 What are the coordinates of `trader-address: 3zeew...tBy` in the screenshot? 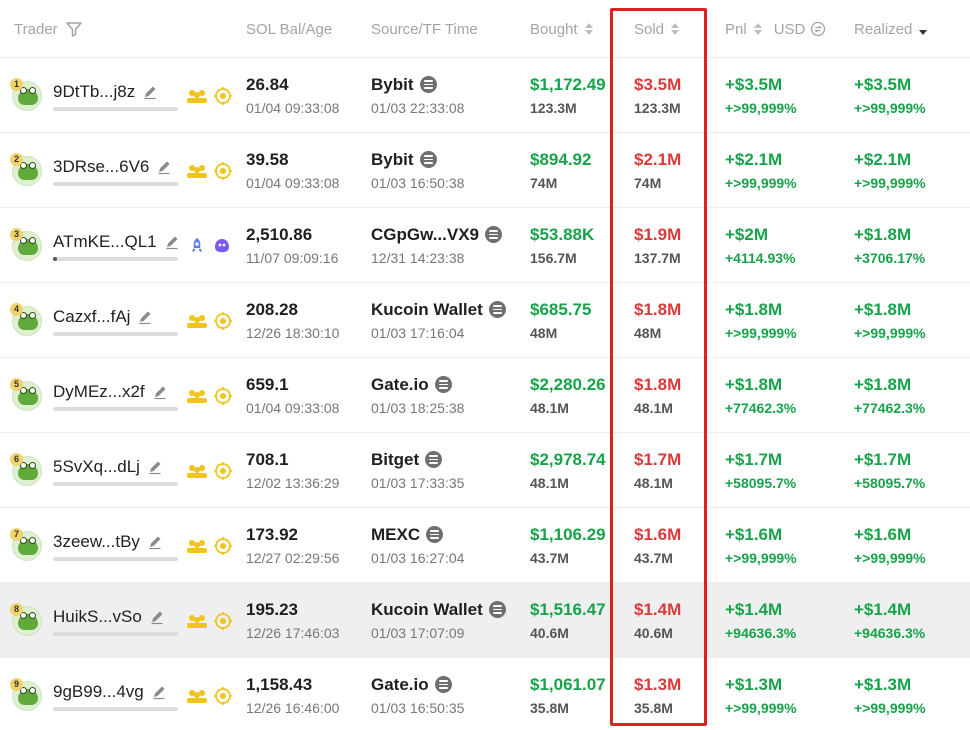 It's located at (96, 542).